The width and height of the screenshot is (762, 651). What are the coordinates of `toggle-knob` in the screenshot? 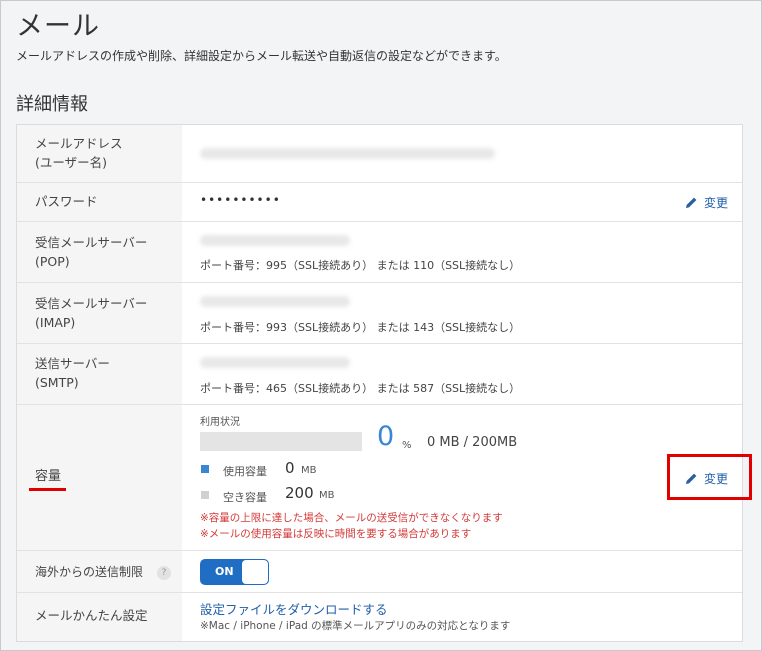 It's located at (255, 572).